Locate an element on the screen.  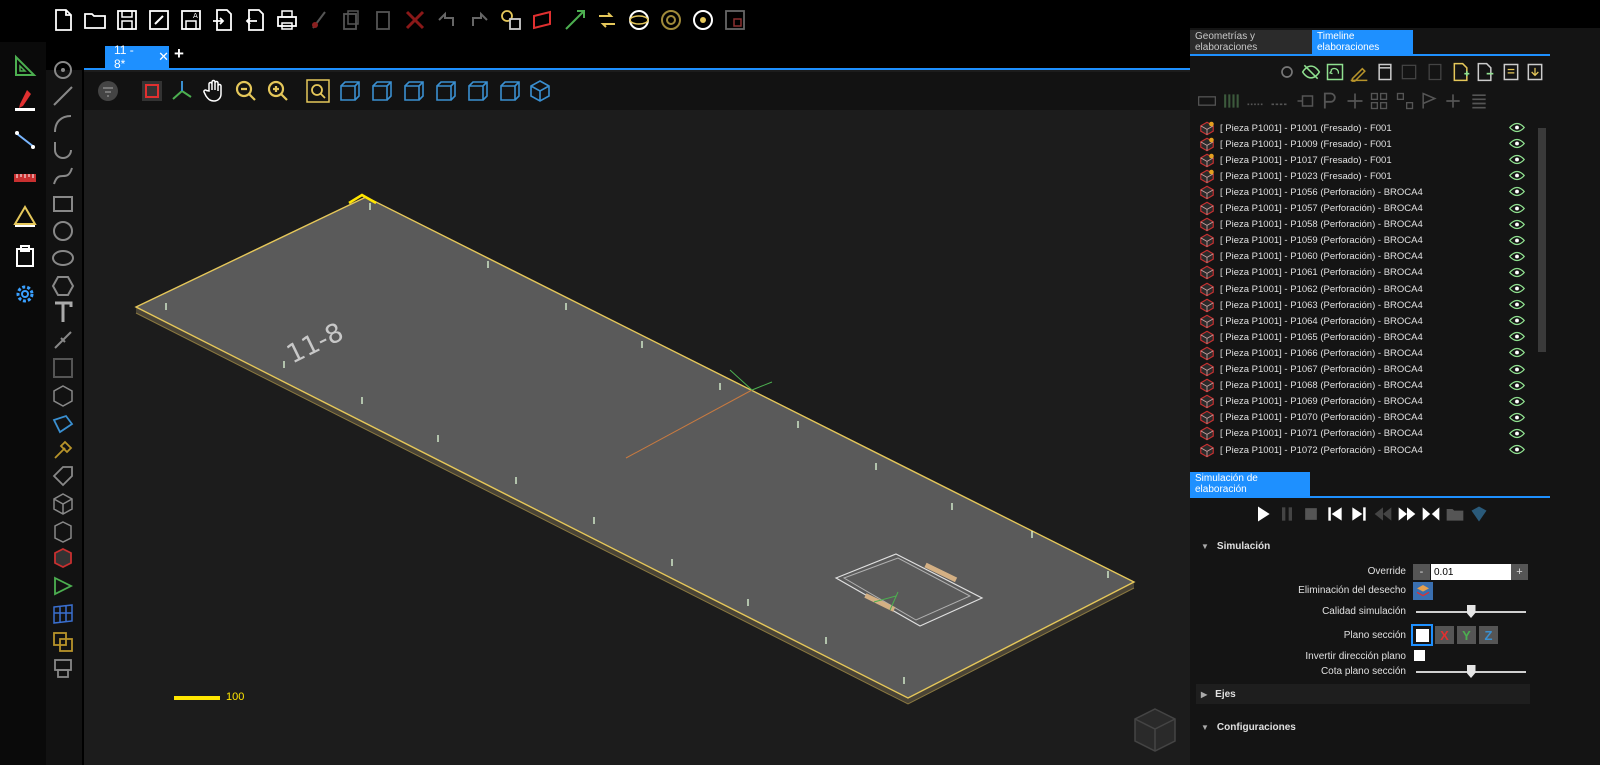
layers-icon is located at coordinates (63, 642).